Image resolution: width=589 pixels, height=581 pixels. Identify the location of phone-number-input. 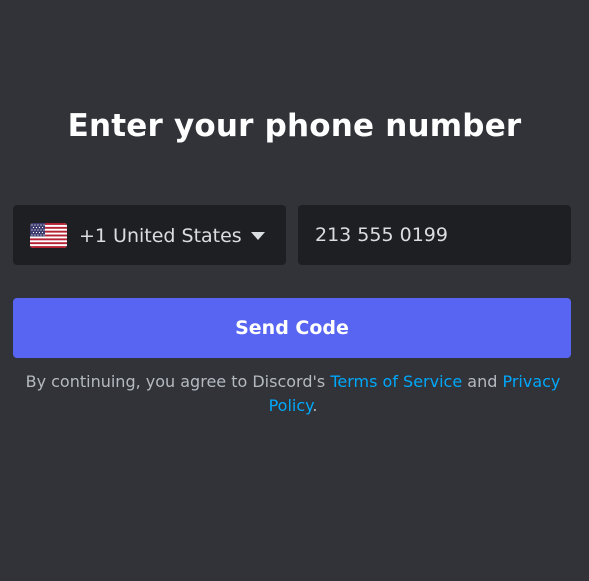
(434, 235).